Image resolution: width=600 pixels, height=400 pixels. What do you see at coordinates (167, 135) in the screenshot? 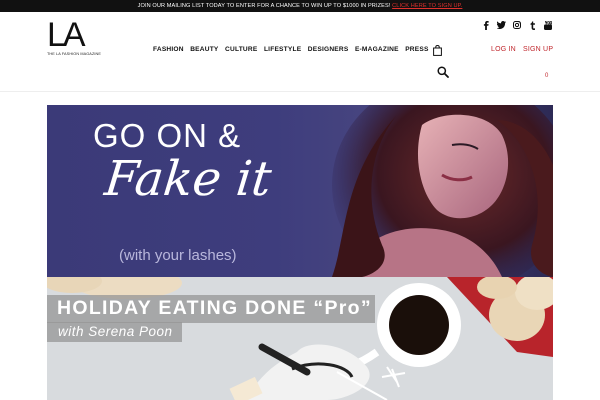
I see `banner-headline: GO ON &` at bounding box center [167, 135].